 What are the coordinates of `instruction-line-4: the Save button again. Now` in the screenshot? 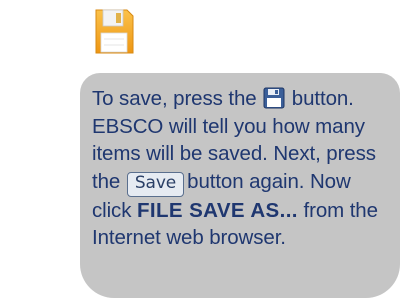 It's located at (242, 182).